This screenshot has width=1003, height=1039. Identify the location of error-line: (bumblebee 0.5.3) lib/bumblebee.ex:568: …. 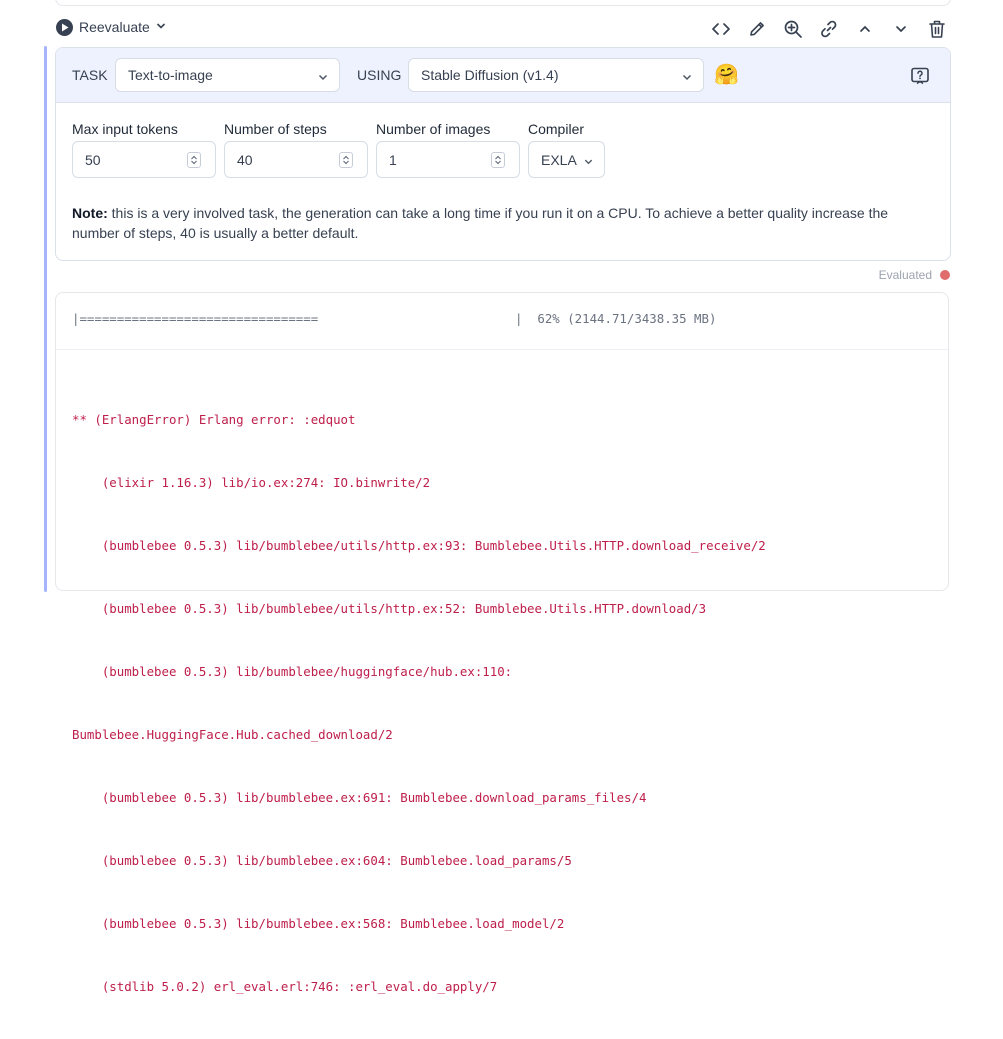
(318, 923).